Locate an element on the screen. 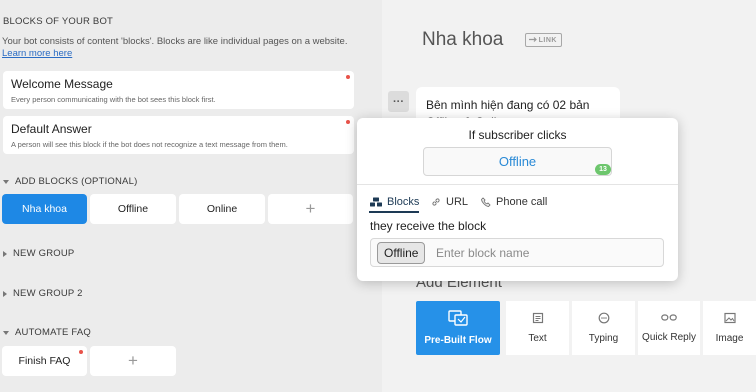  tab-url: URL is located at coordinates (449, 202).